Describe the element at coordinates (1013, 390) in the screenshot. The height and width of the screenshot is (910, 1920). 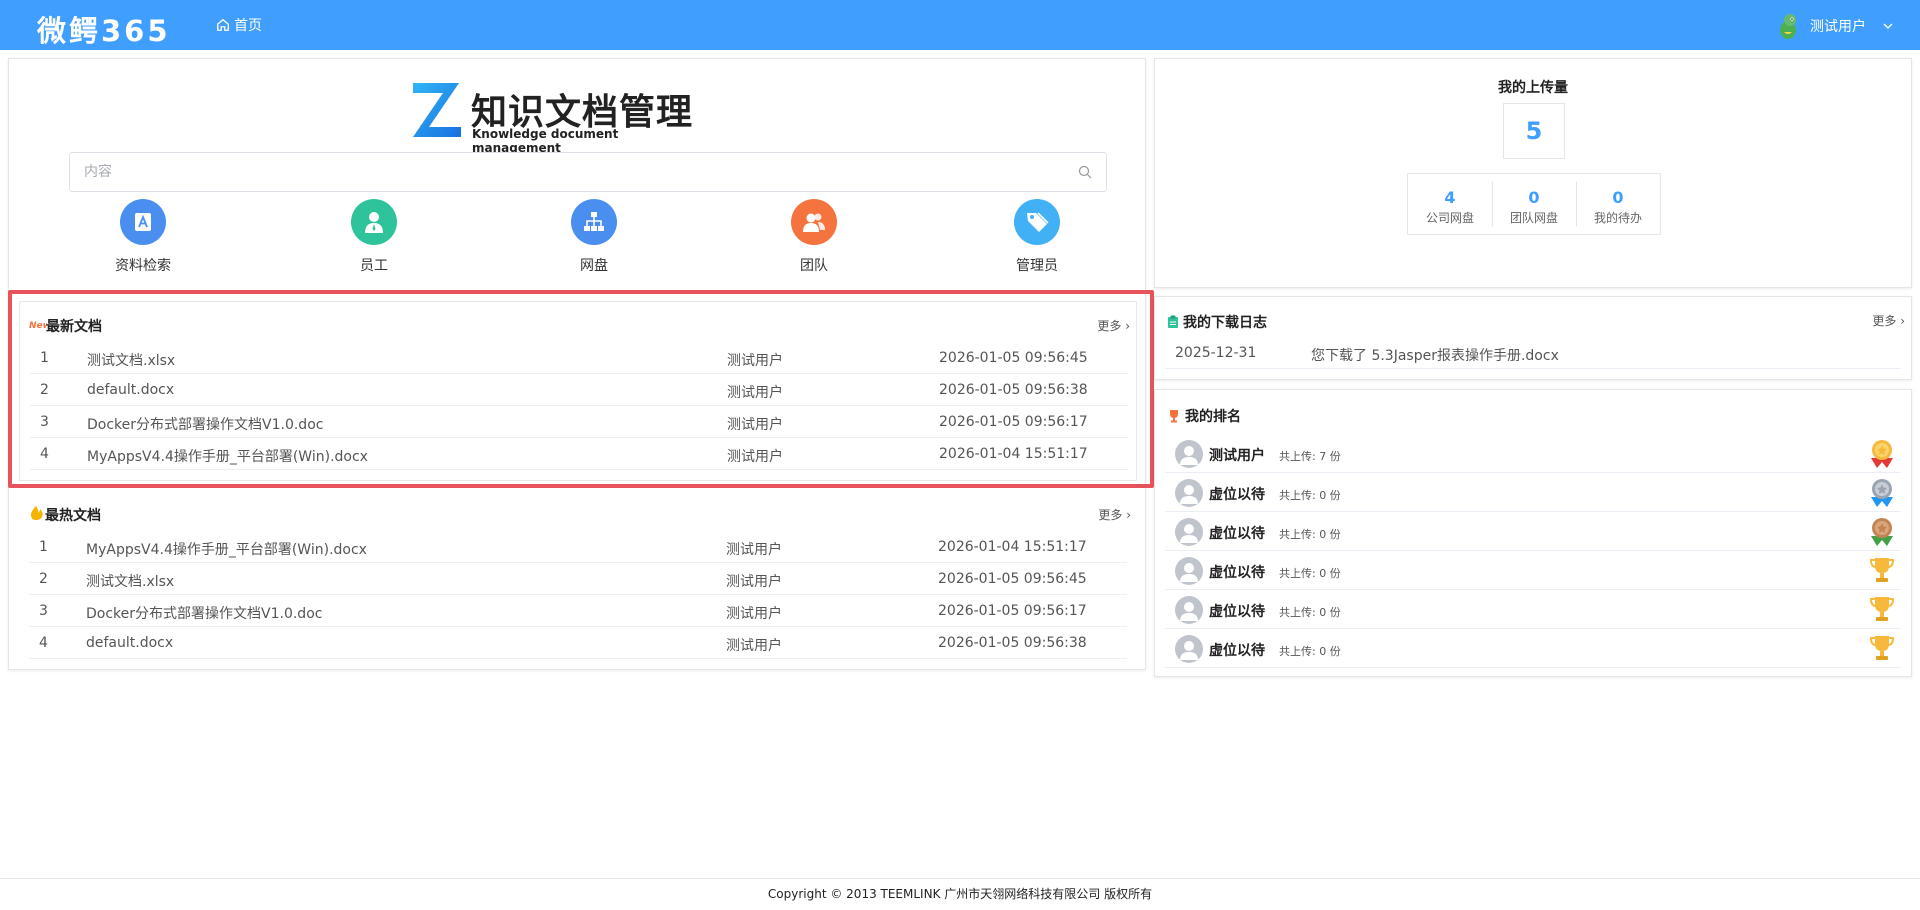
I see `doc-time: 2026-01-05 09:56:38` at that location.